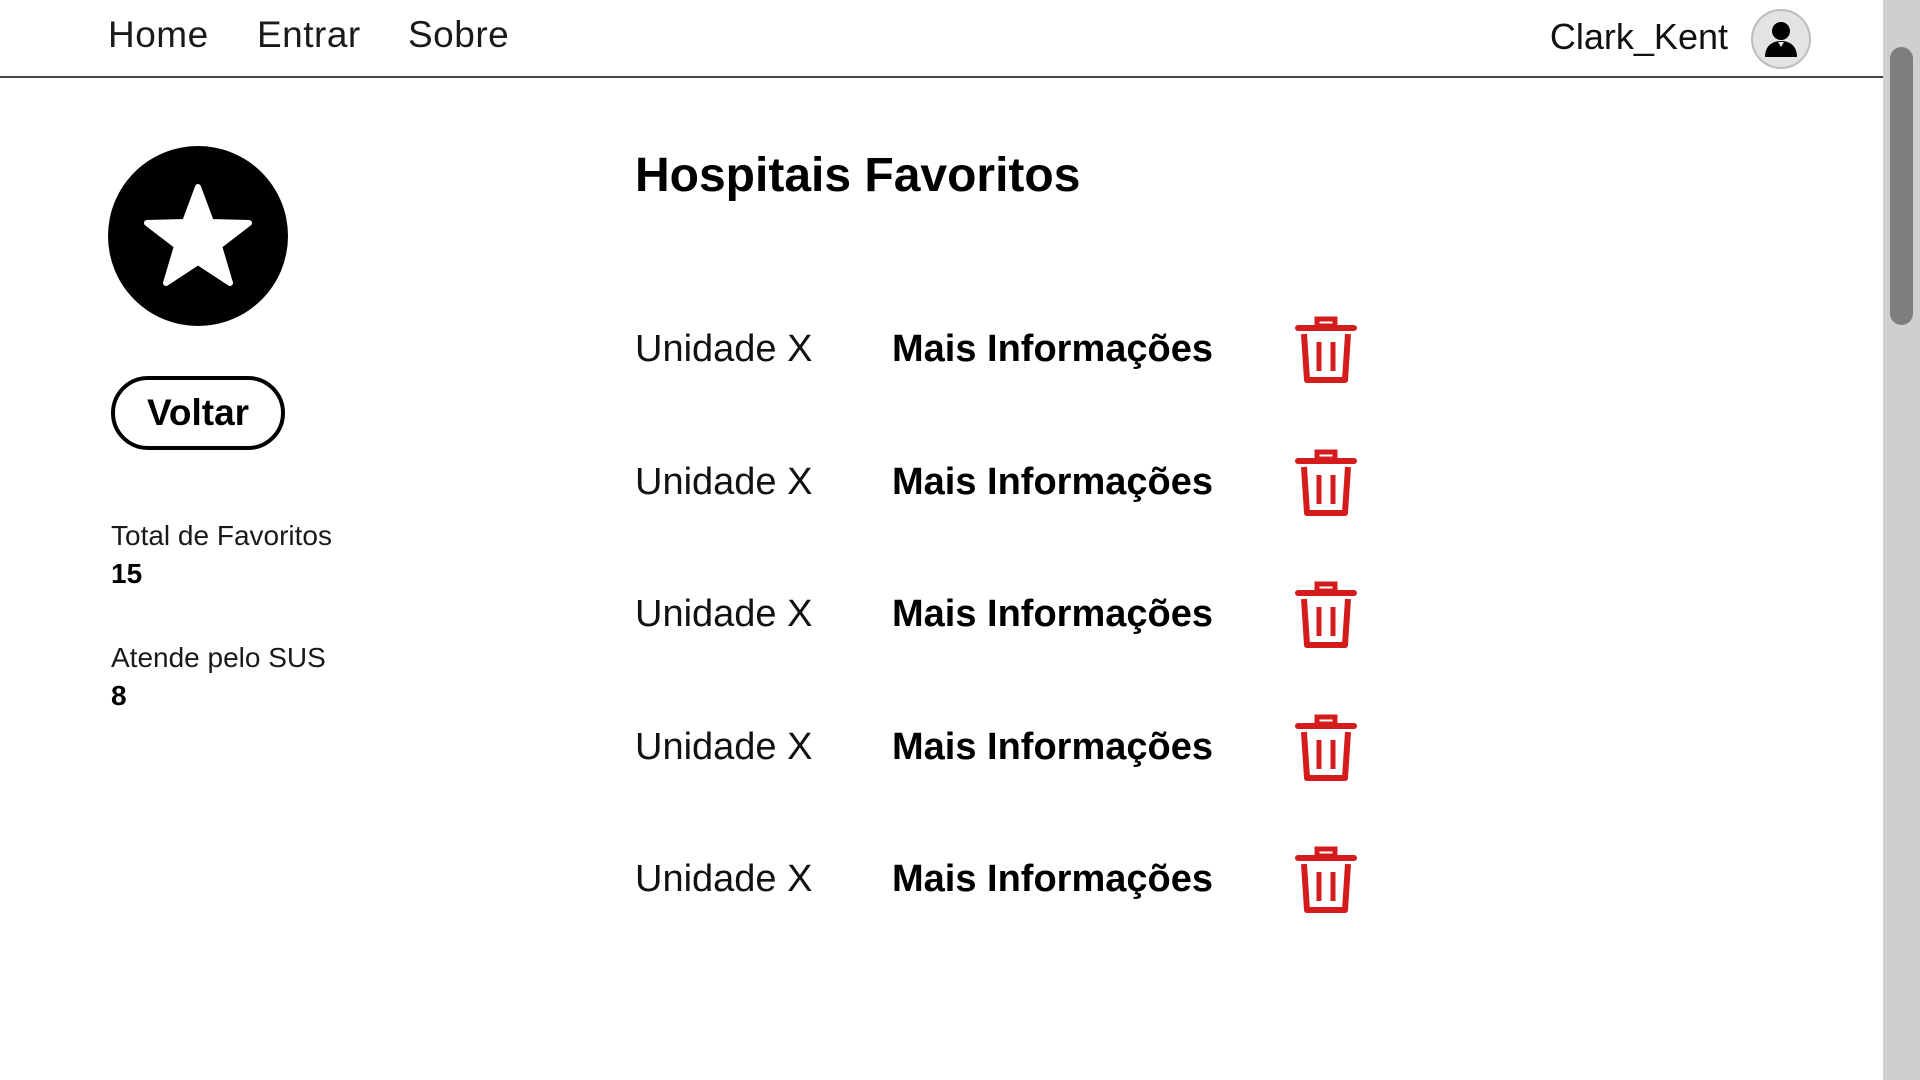  Describe the element at coordinates (119, 695) in the screenshot. I see `stat-value-sus: 8` at that location.